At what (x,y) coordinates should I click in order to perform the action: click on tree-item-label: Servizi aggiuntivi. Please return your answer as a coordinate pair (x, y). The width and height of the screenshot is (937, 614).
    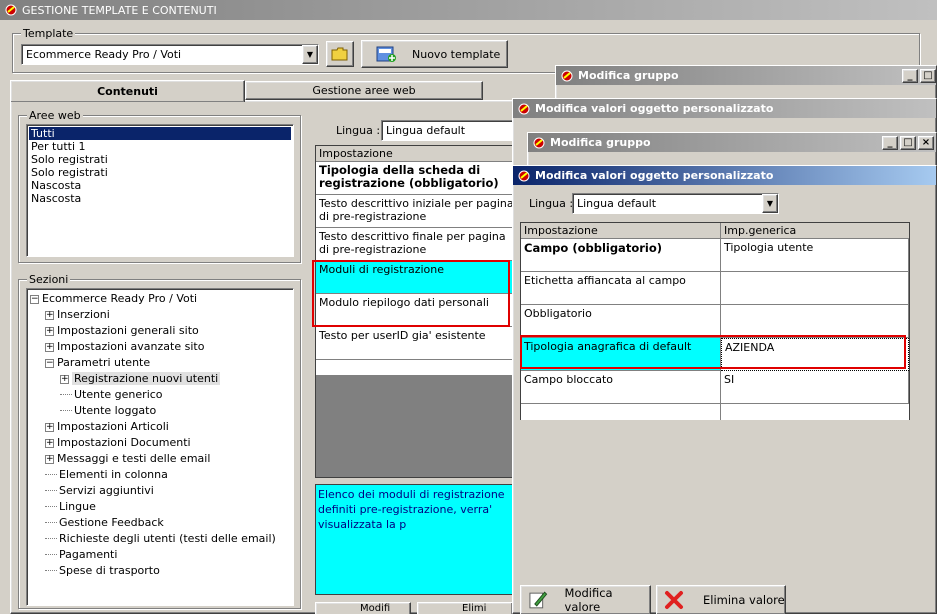
    Looking at the image, I should click on (106, 490).